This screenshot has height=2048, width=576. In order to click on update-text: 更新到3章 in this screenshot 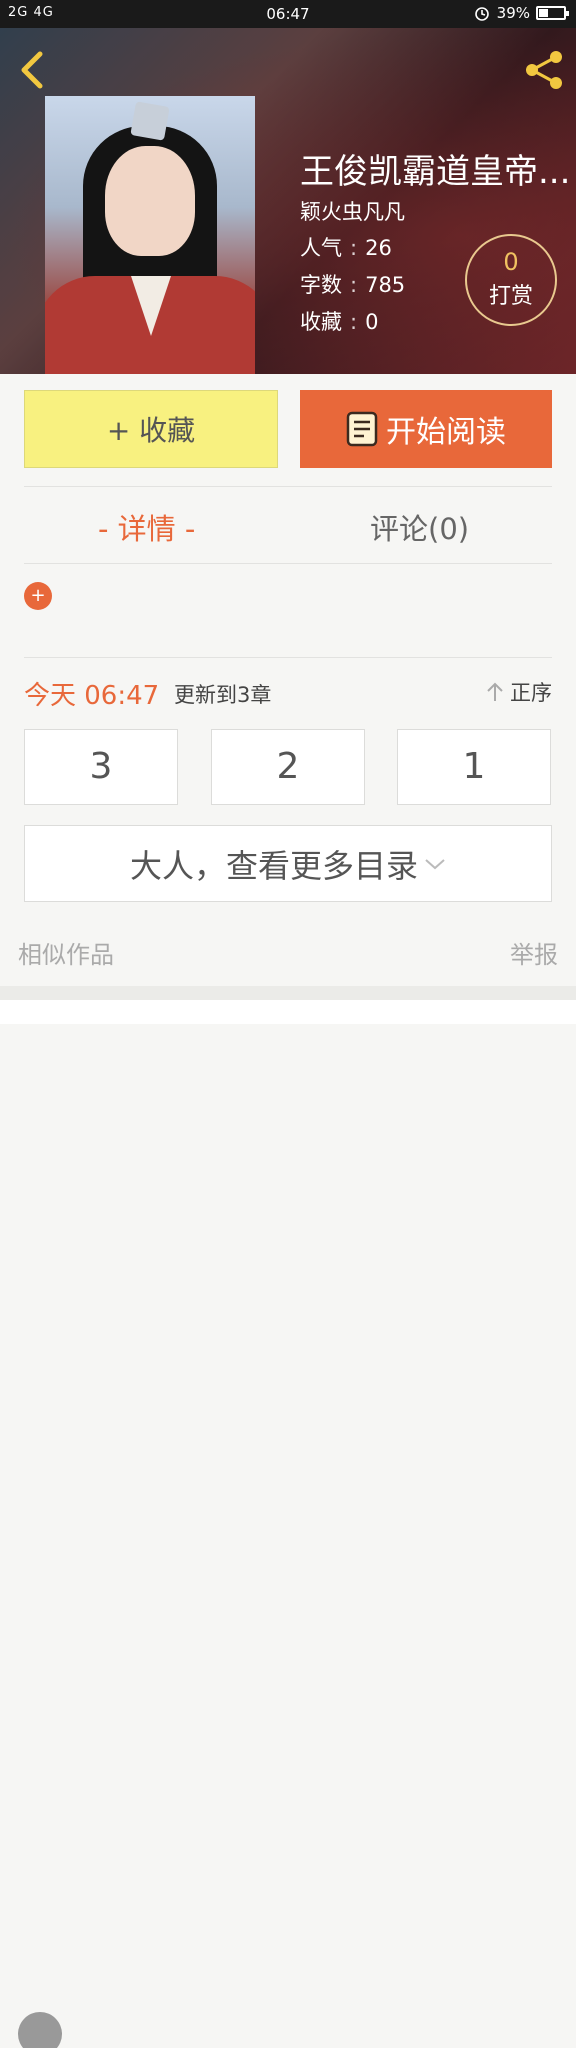, I will do `click(223, 695)`.